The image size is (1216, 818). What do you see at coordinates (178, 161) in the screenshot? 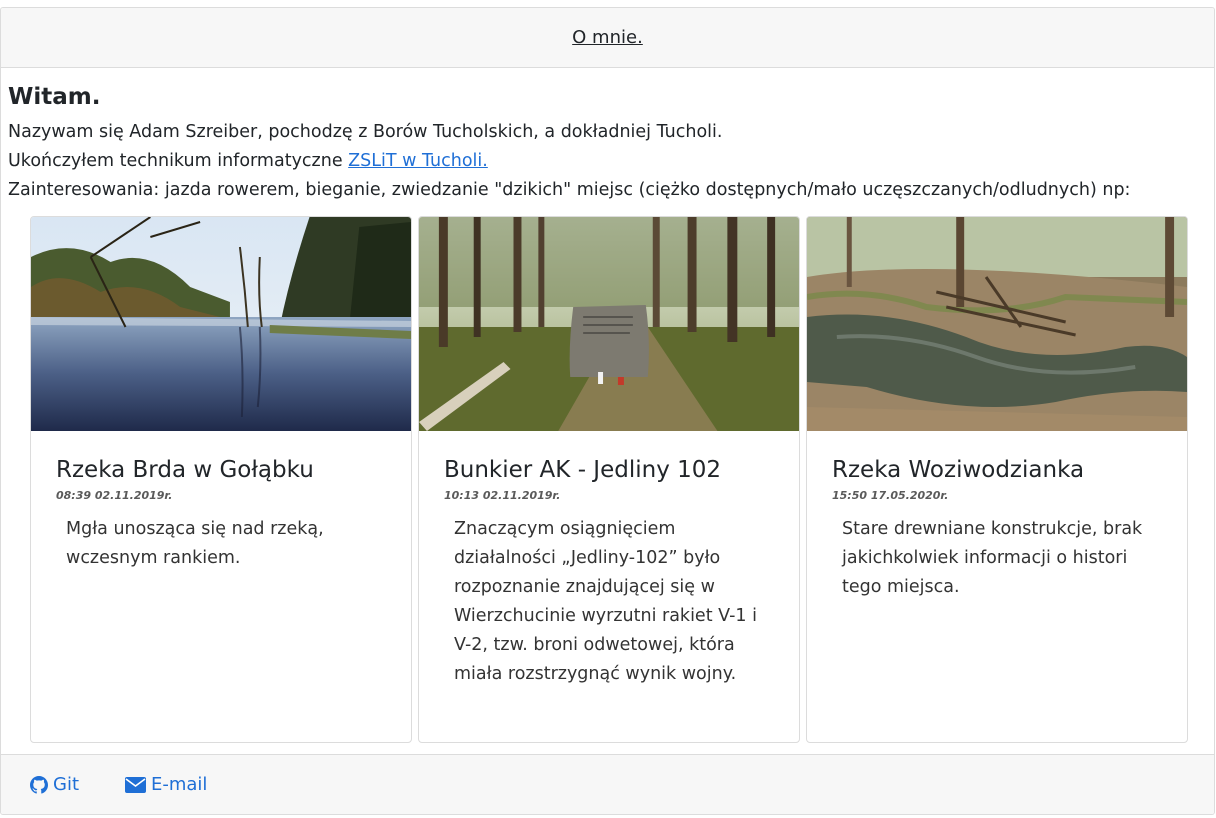
I see `education-label: Ukończyłem technikum informatyczne` at bounding box center [178, 161].